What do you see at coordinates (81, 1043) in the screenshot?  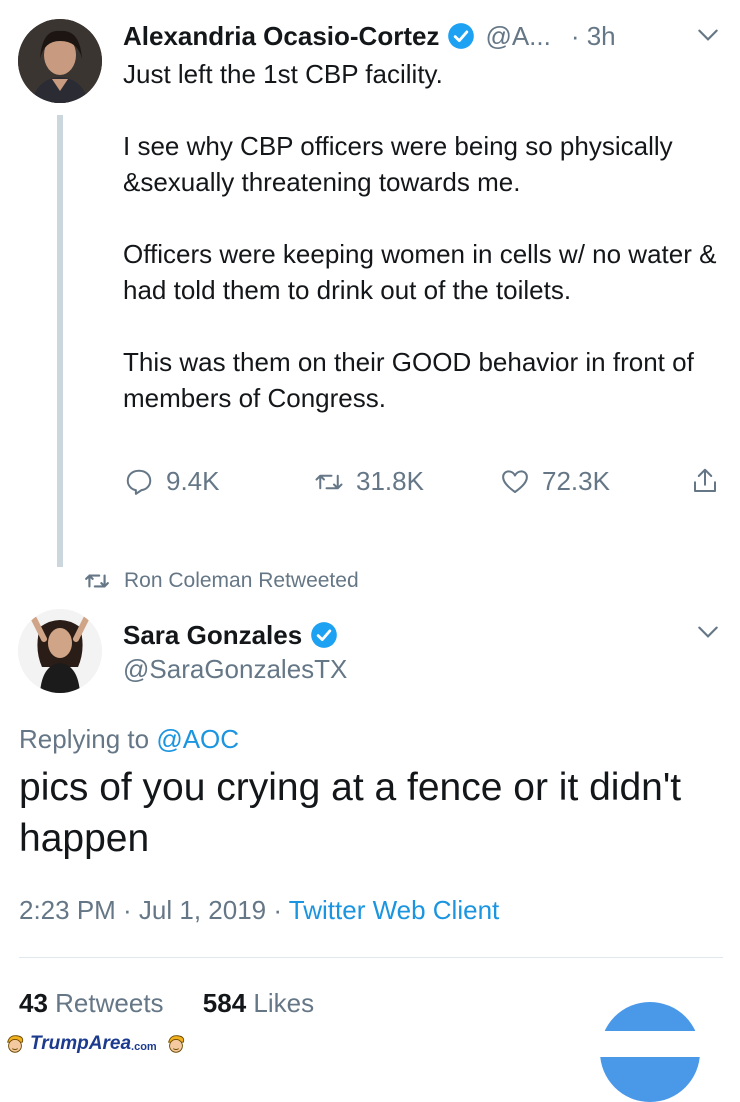 I see `watermark-brand: TrumpArea` at bounding box center [81, 1043].